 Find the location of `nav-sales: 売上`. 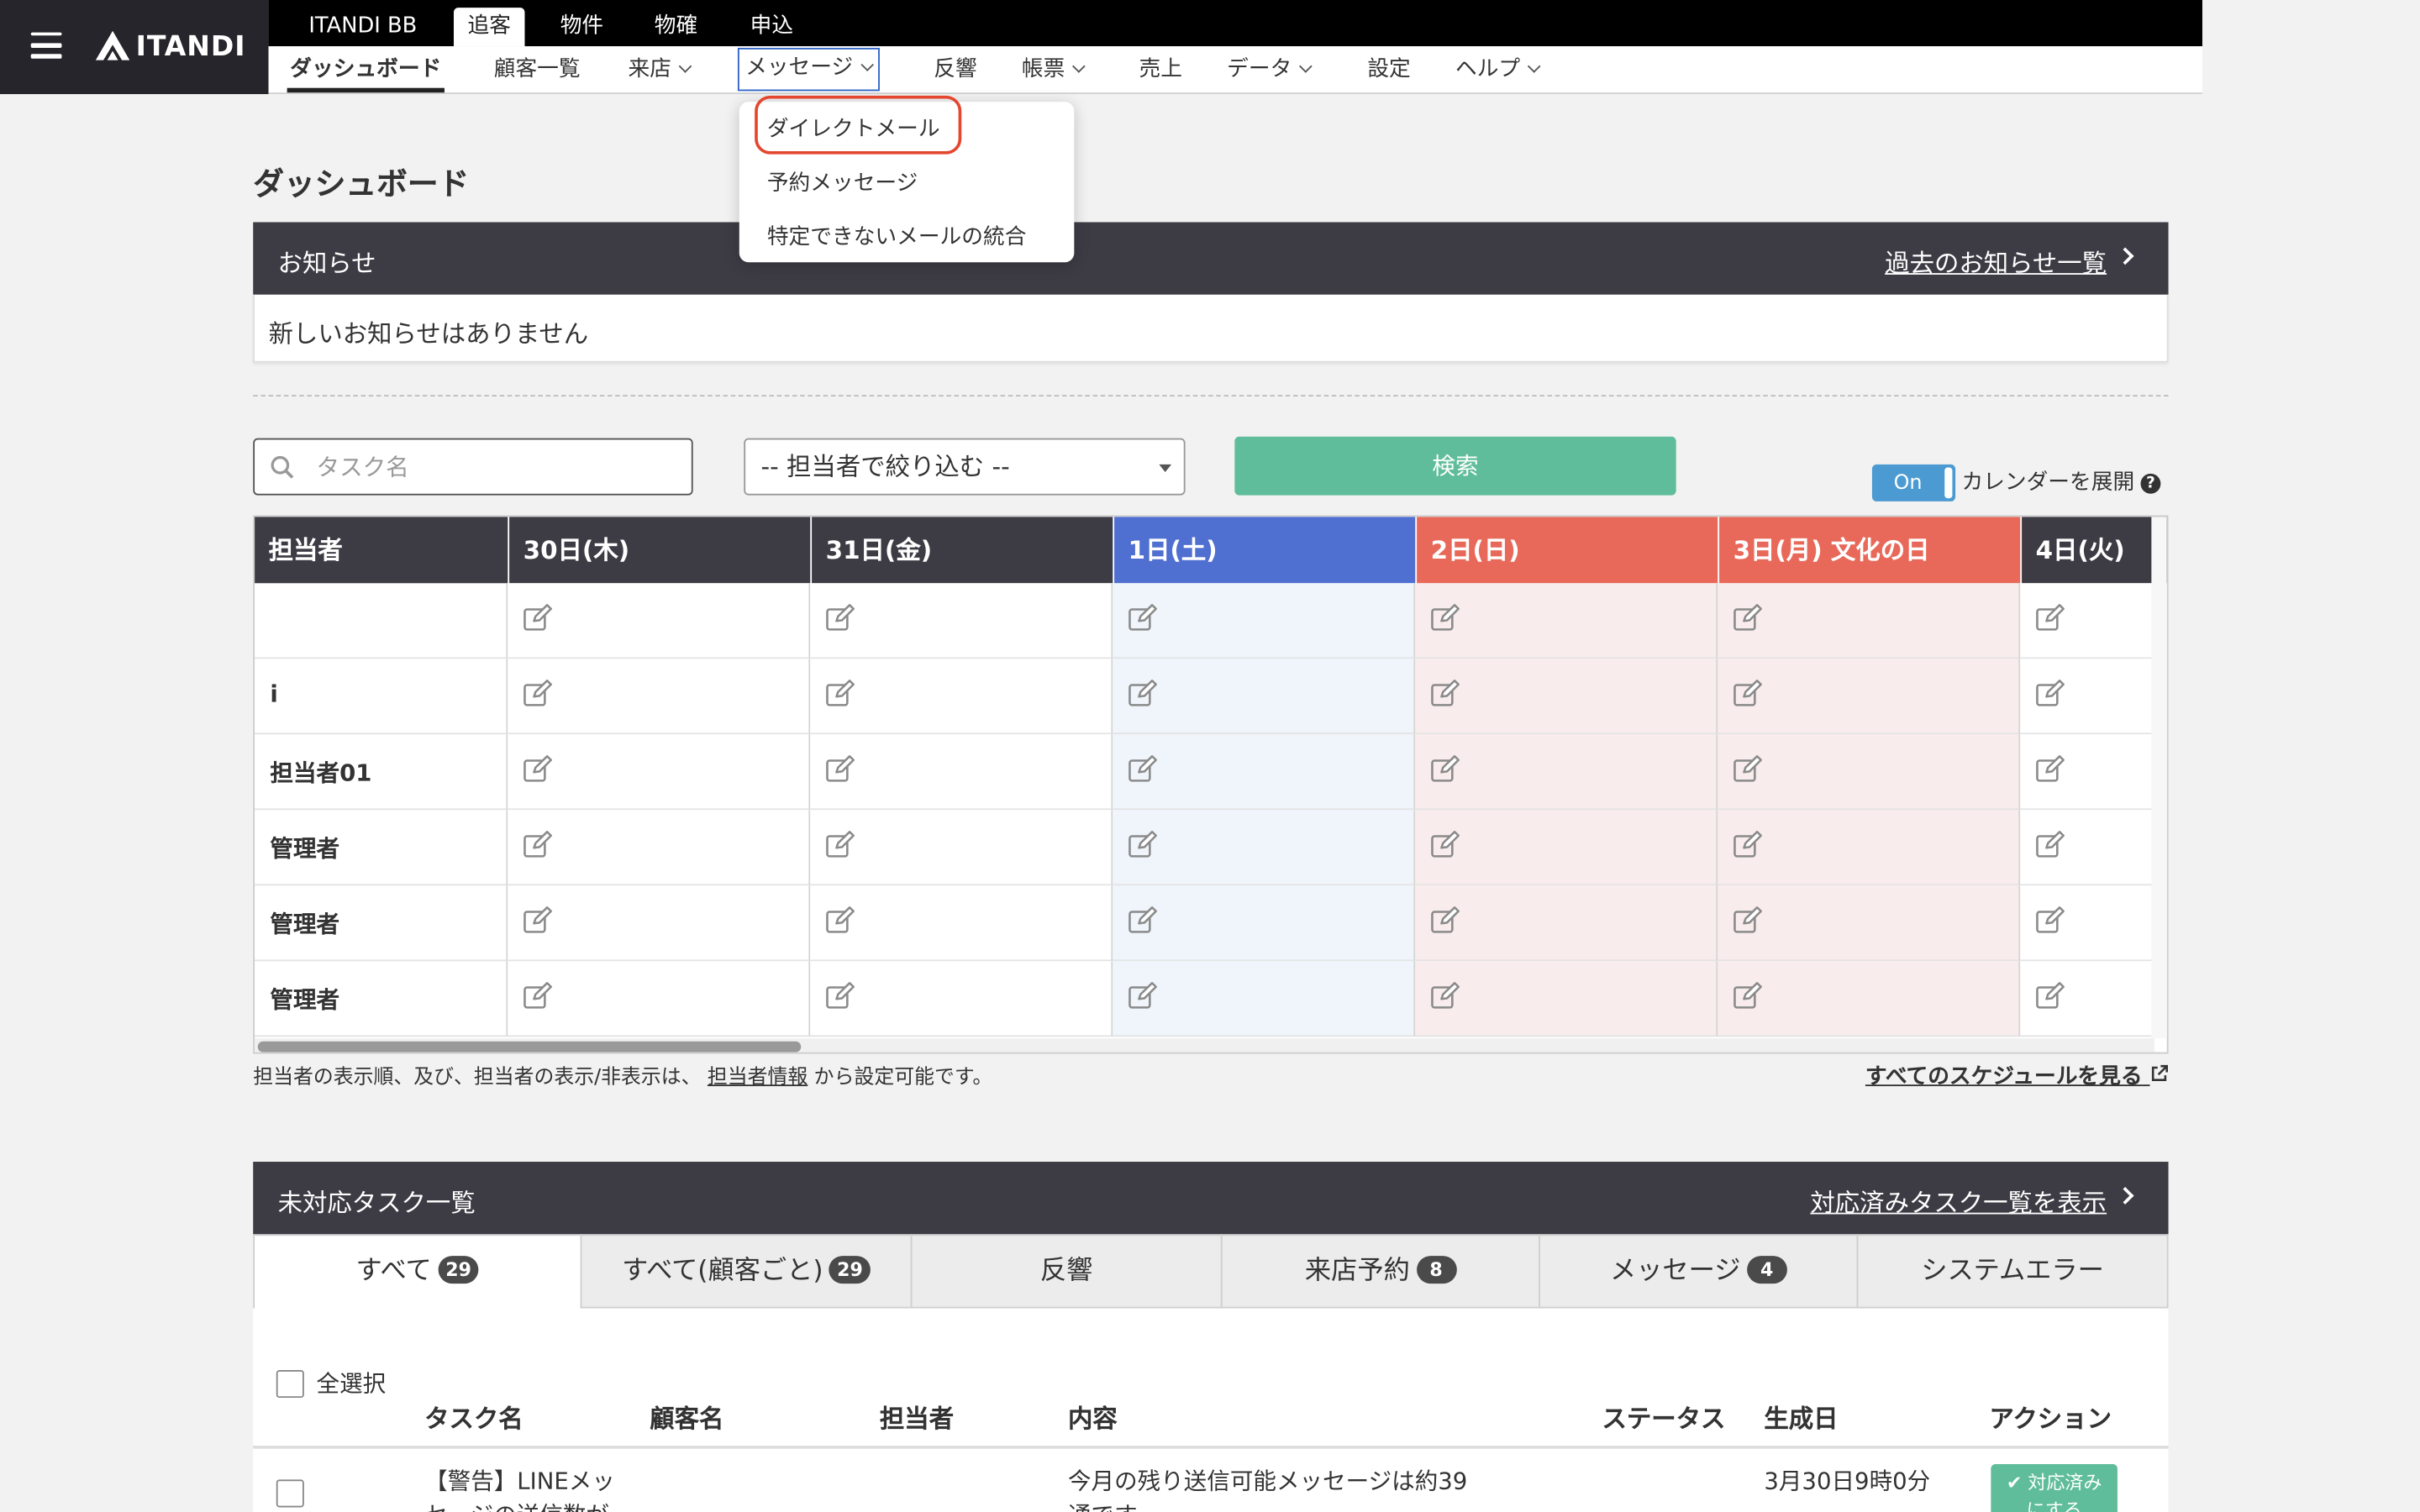

nav-sales: 売上 is located at coordinates (1161, 69).